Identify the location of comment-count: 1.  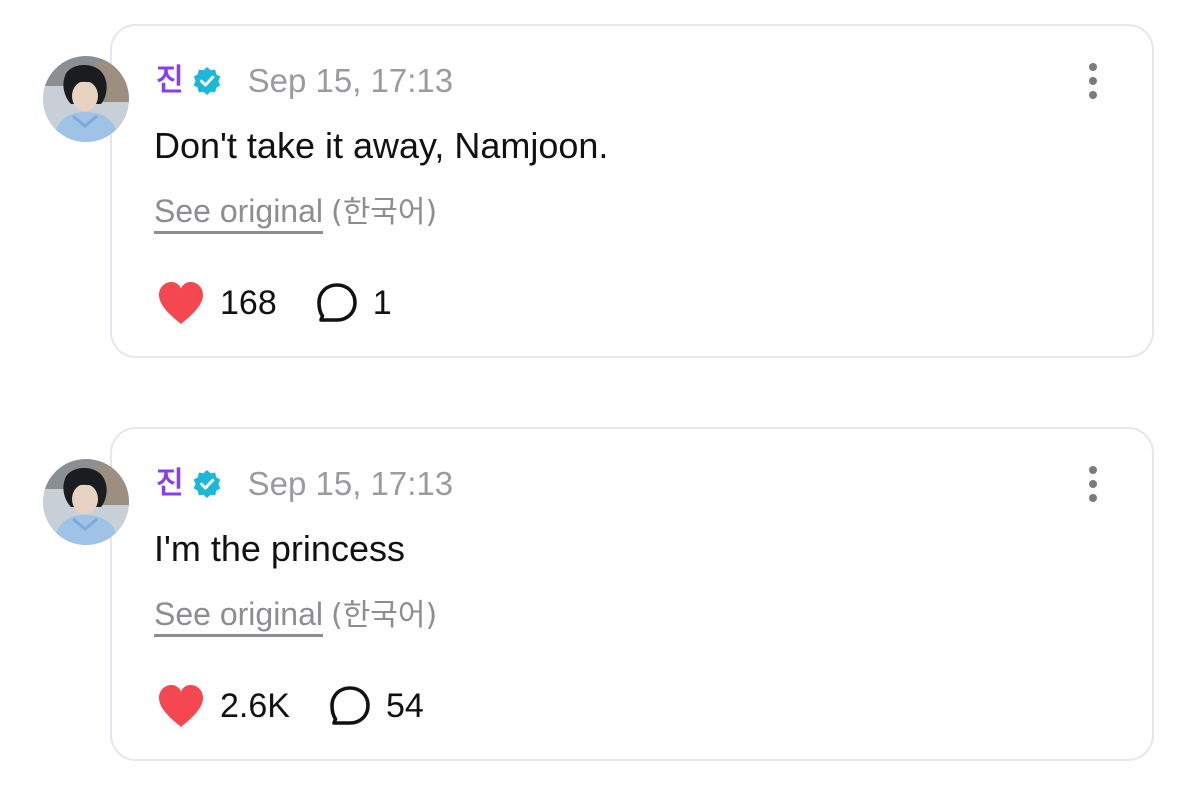
(382, 303).